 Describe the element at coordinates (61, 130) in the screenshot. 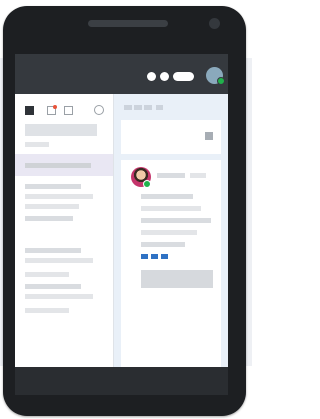

I see `sidebar-search-field` at that location.